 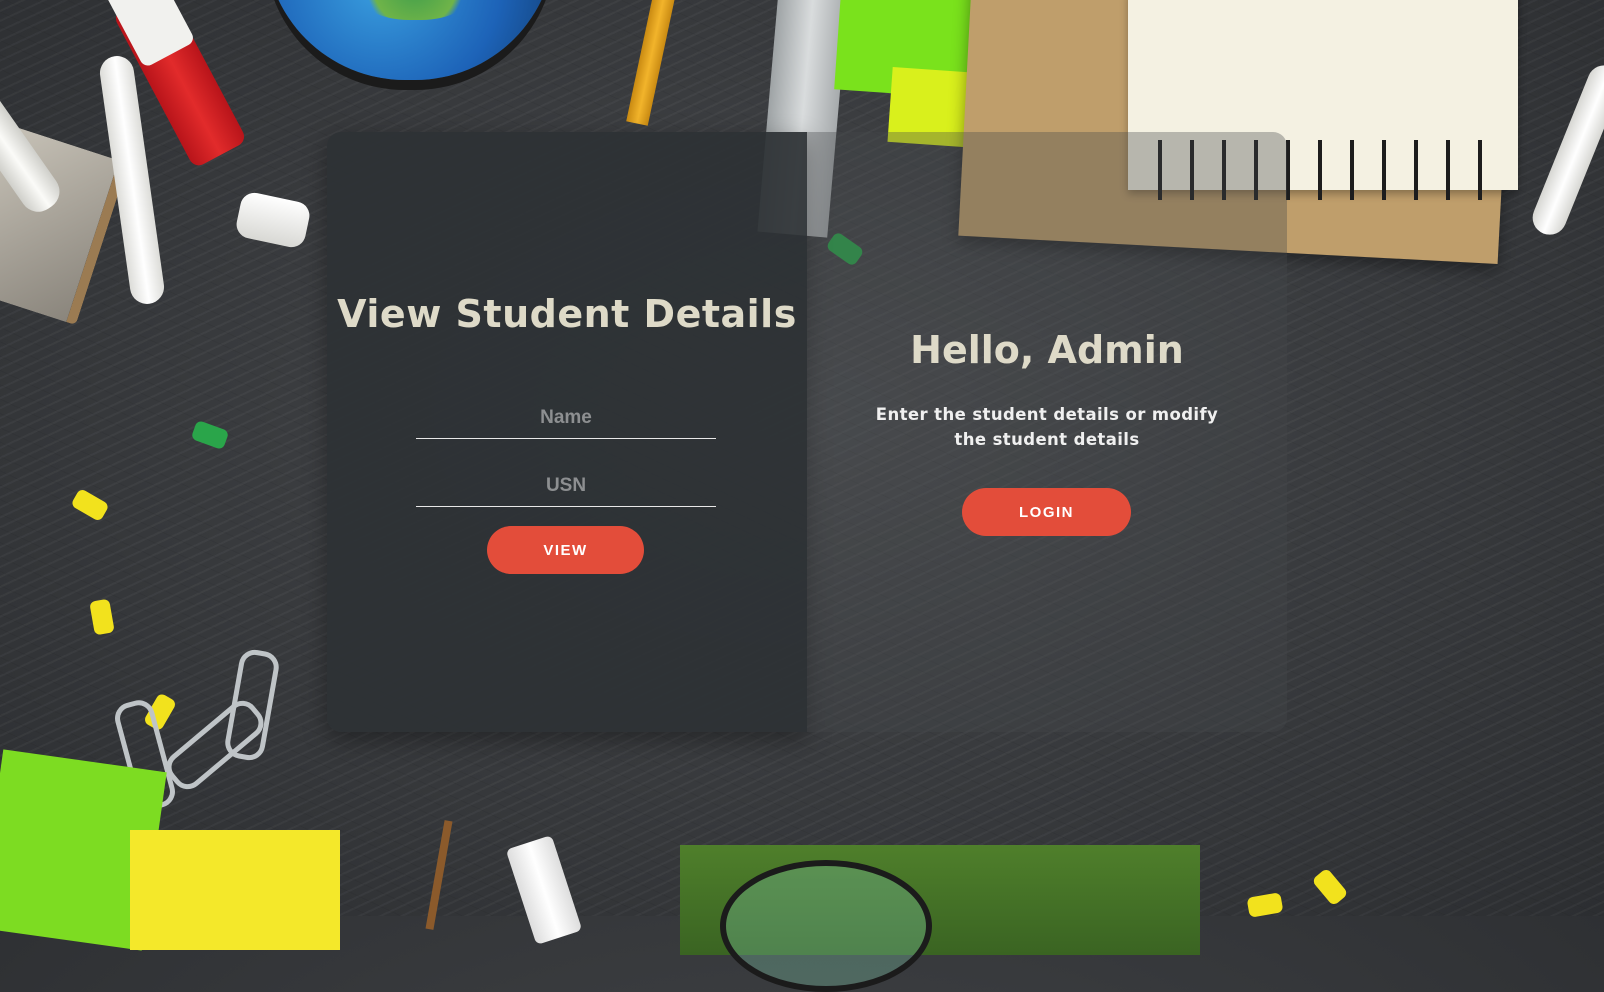 I want to click on login-button: LOGIN, so click(x=1046, y=512).